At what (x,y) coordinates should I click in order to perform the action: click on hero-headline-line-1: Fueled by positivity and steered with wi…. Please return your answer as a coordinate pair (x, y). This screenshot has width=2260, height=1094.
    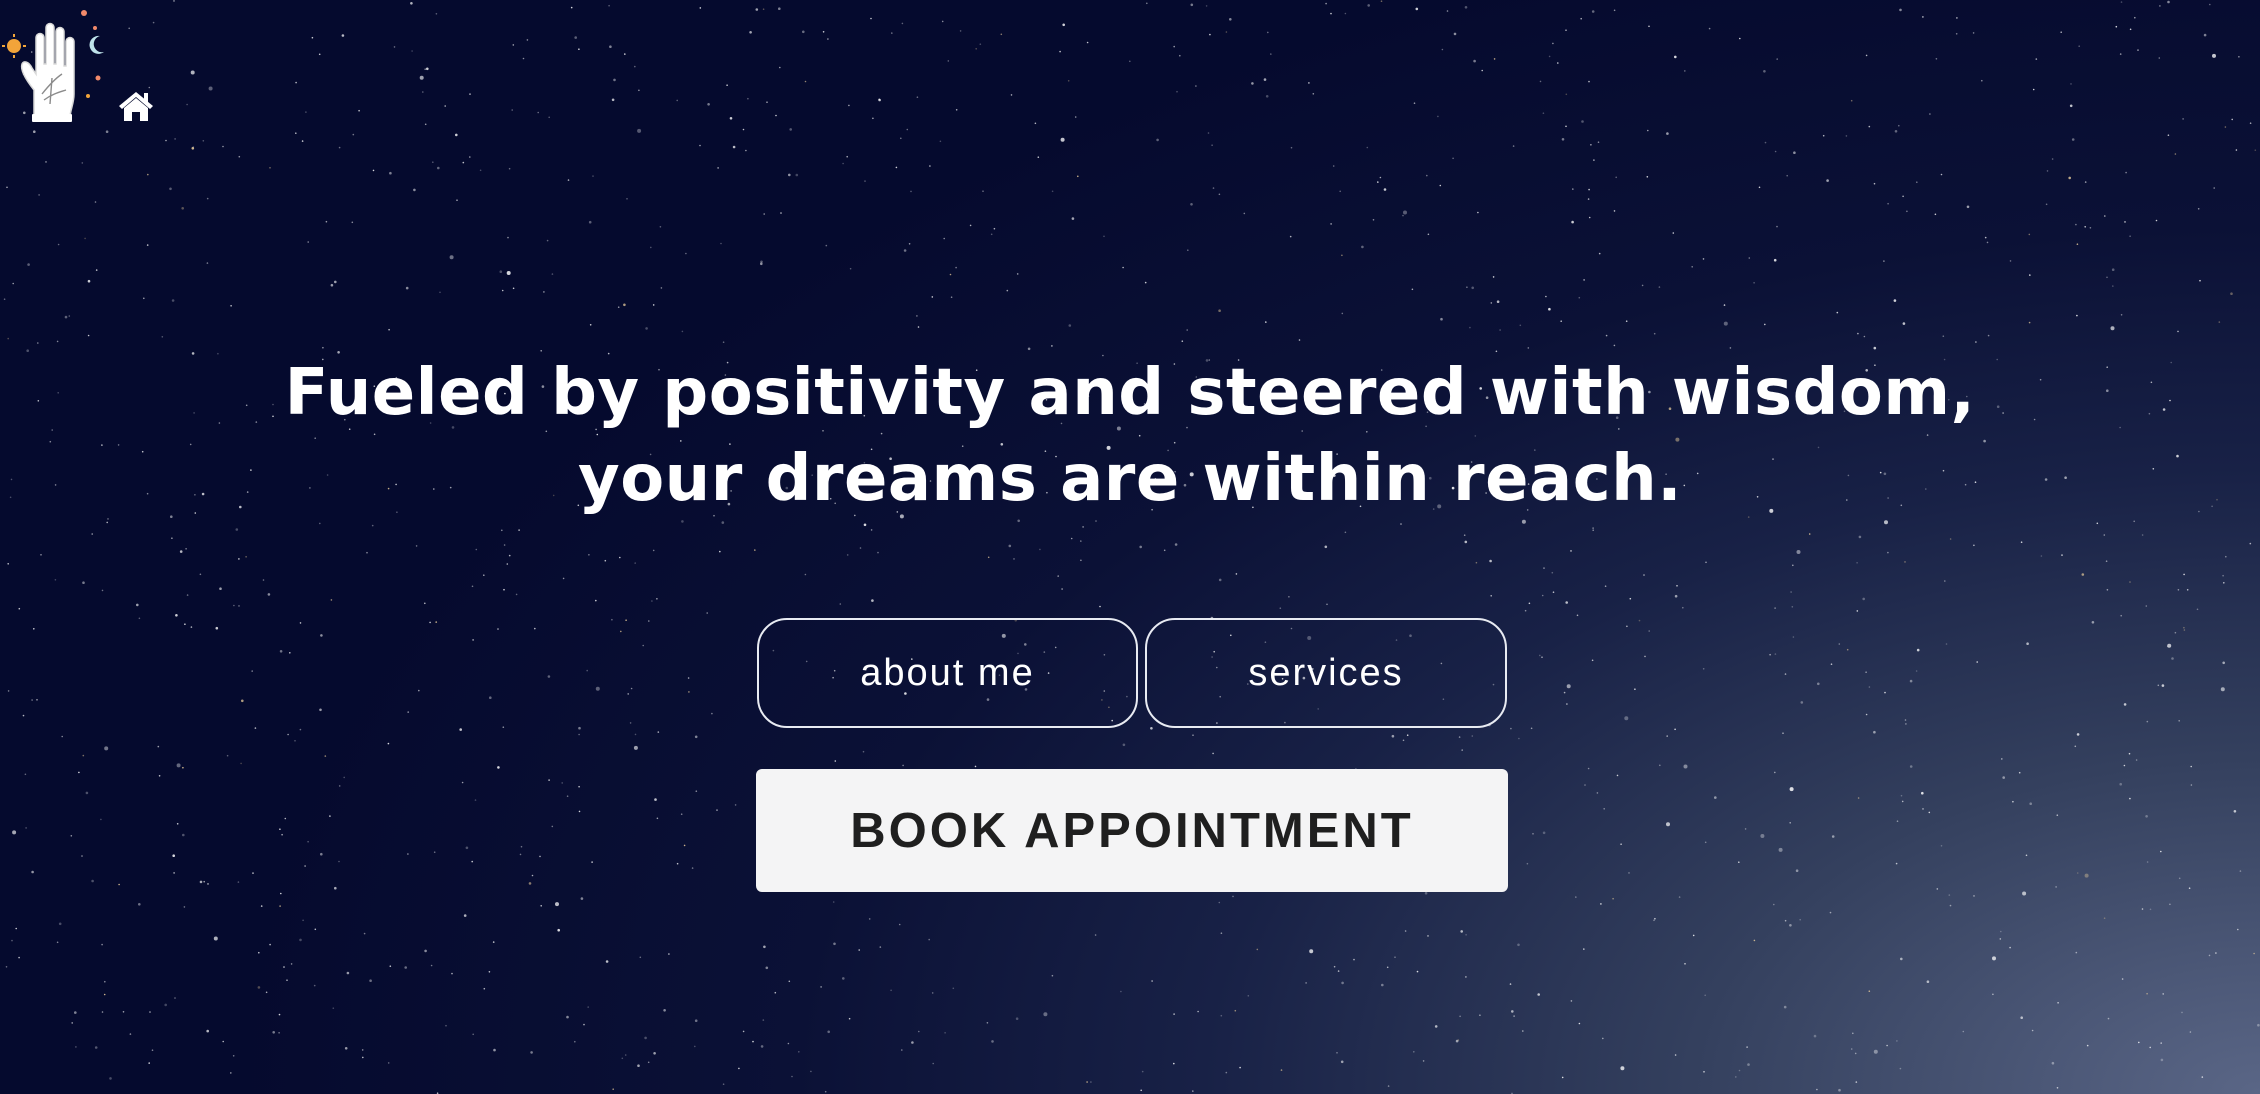
    Looking at the image, I should click on (1130, 393).